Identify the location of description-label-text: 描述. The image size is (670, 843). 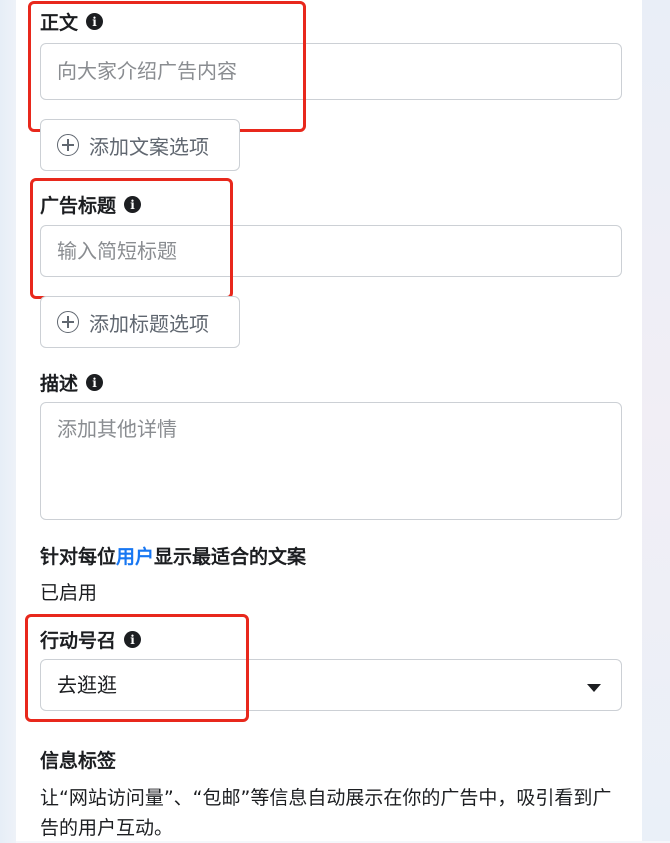
(59, 384).